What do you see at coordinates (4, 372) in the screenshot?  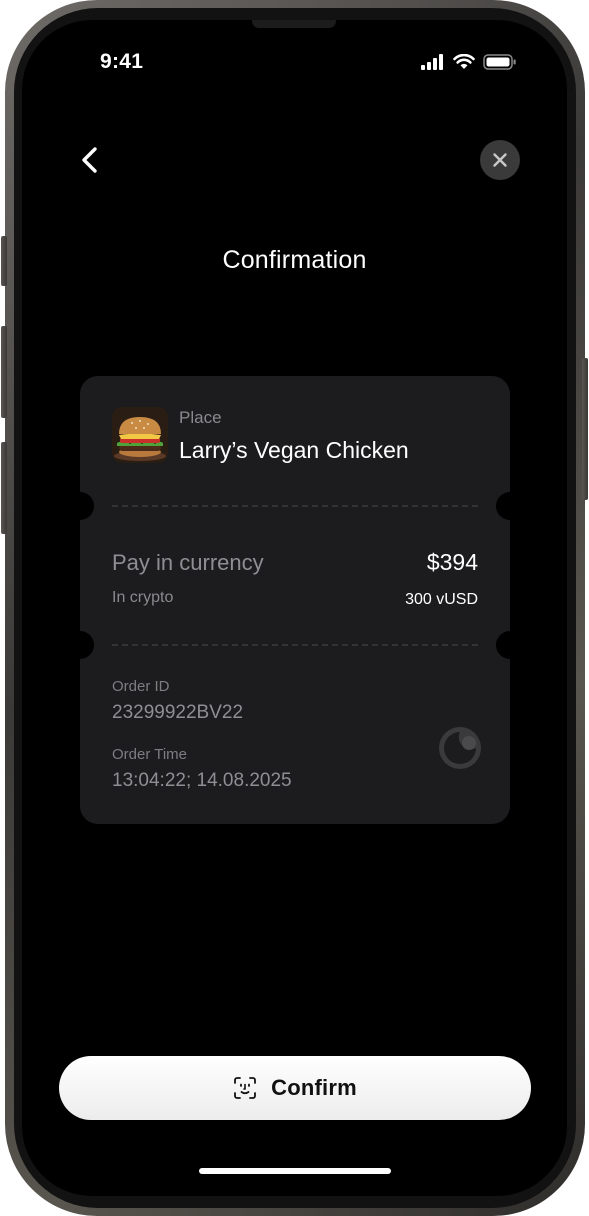 I see `volume-up-button` at bounding box center [4, 372].